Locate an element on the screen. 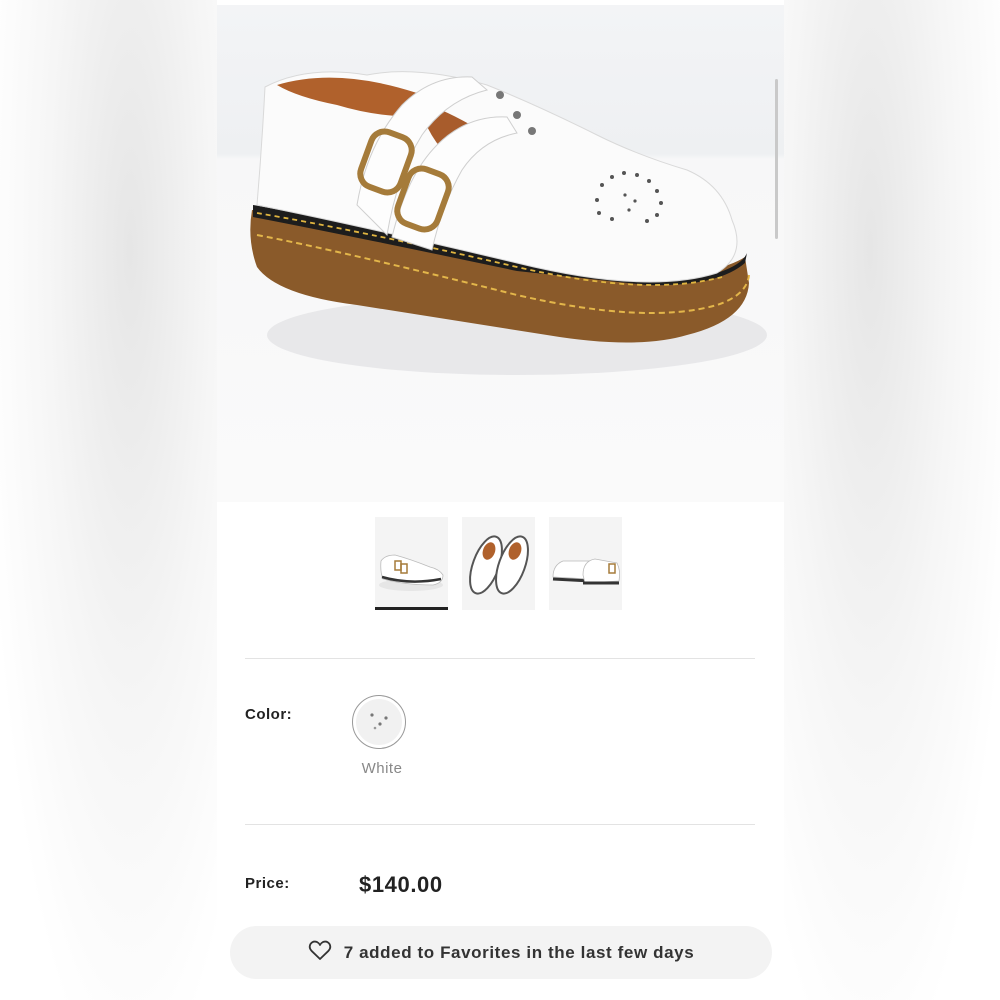 The image size is (1000, 1000). thumbnail-pair-top-view-image is located at coordinates (499, 565).